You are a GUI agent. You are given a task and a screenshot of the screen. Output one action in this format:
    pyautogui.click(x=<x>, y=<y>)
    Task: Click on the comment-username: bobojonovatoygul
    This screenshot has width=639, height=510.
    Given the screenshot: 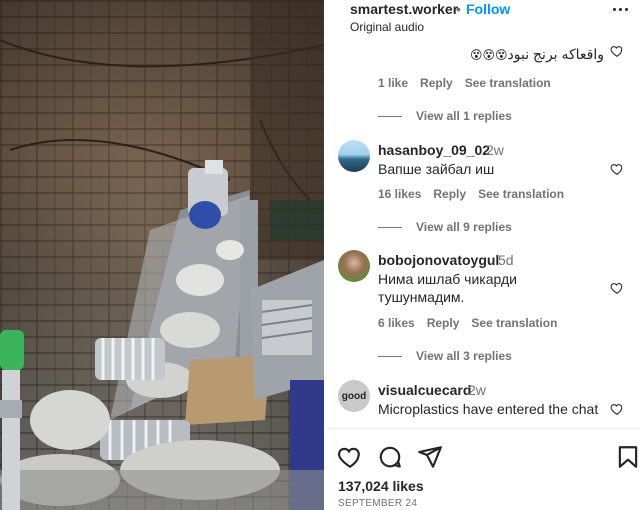 What is the action you would take?
    pyautogui.click(x=438, y=260)
    